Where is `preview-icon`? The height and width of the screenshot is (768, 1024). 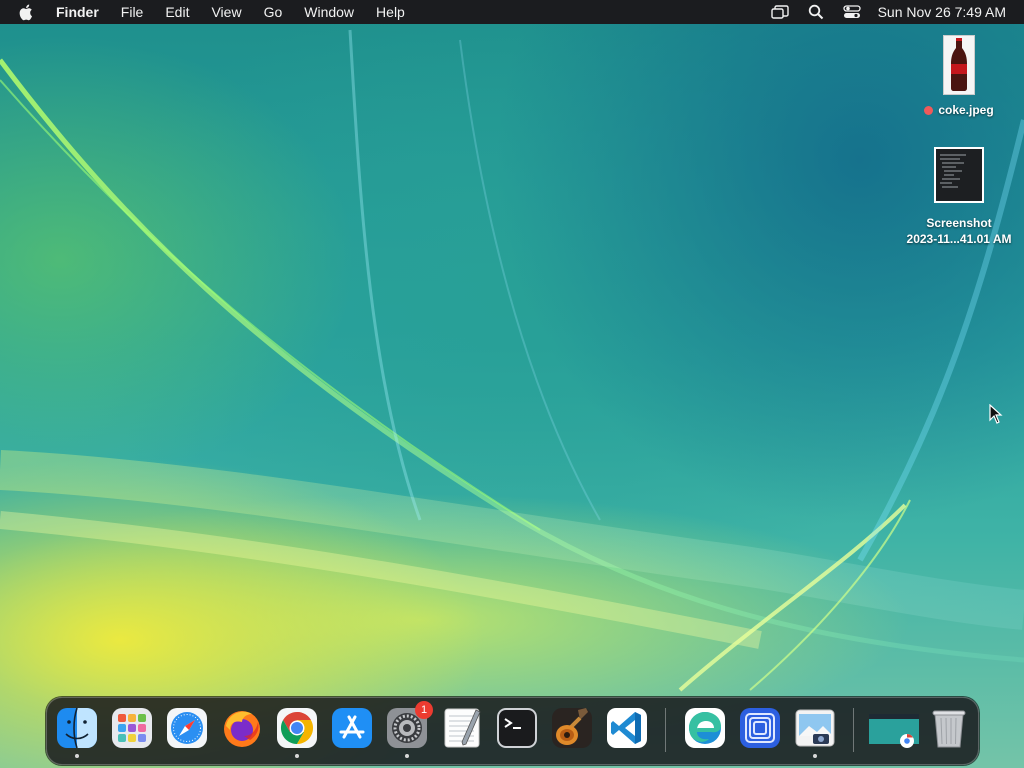 preview-icon is located at coordinates (815, 728).